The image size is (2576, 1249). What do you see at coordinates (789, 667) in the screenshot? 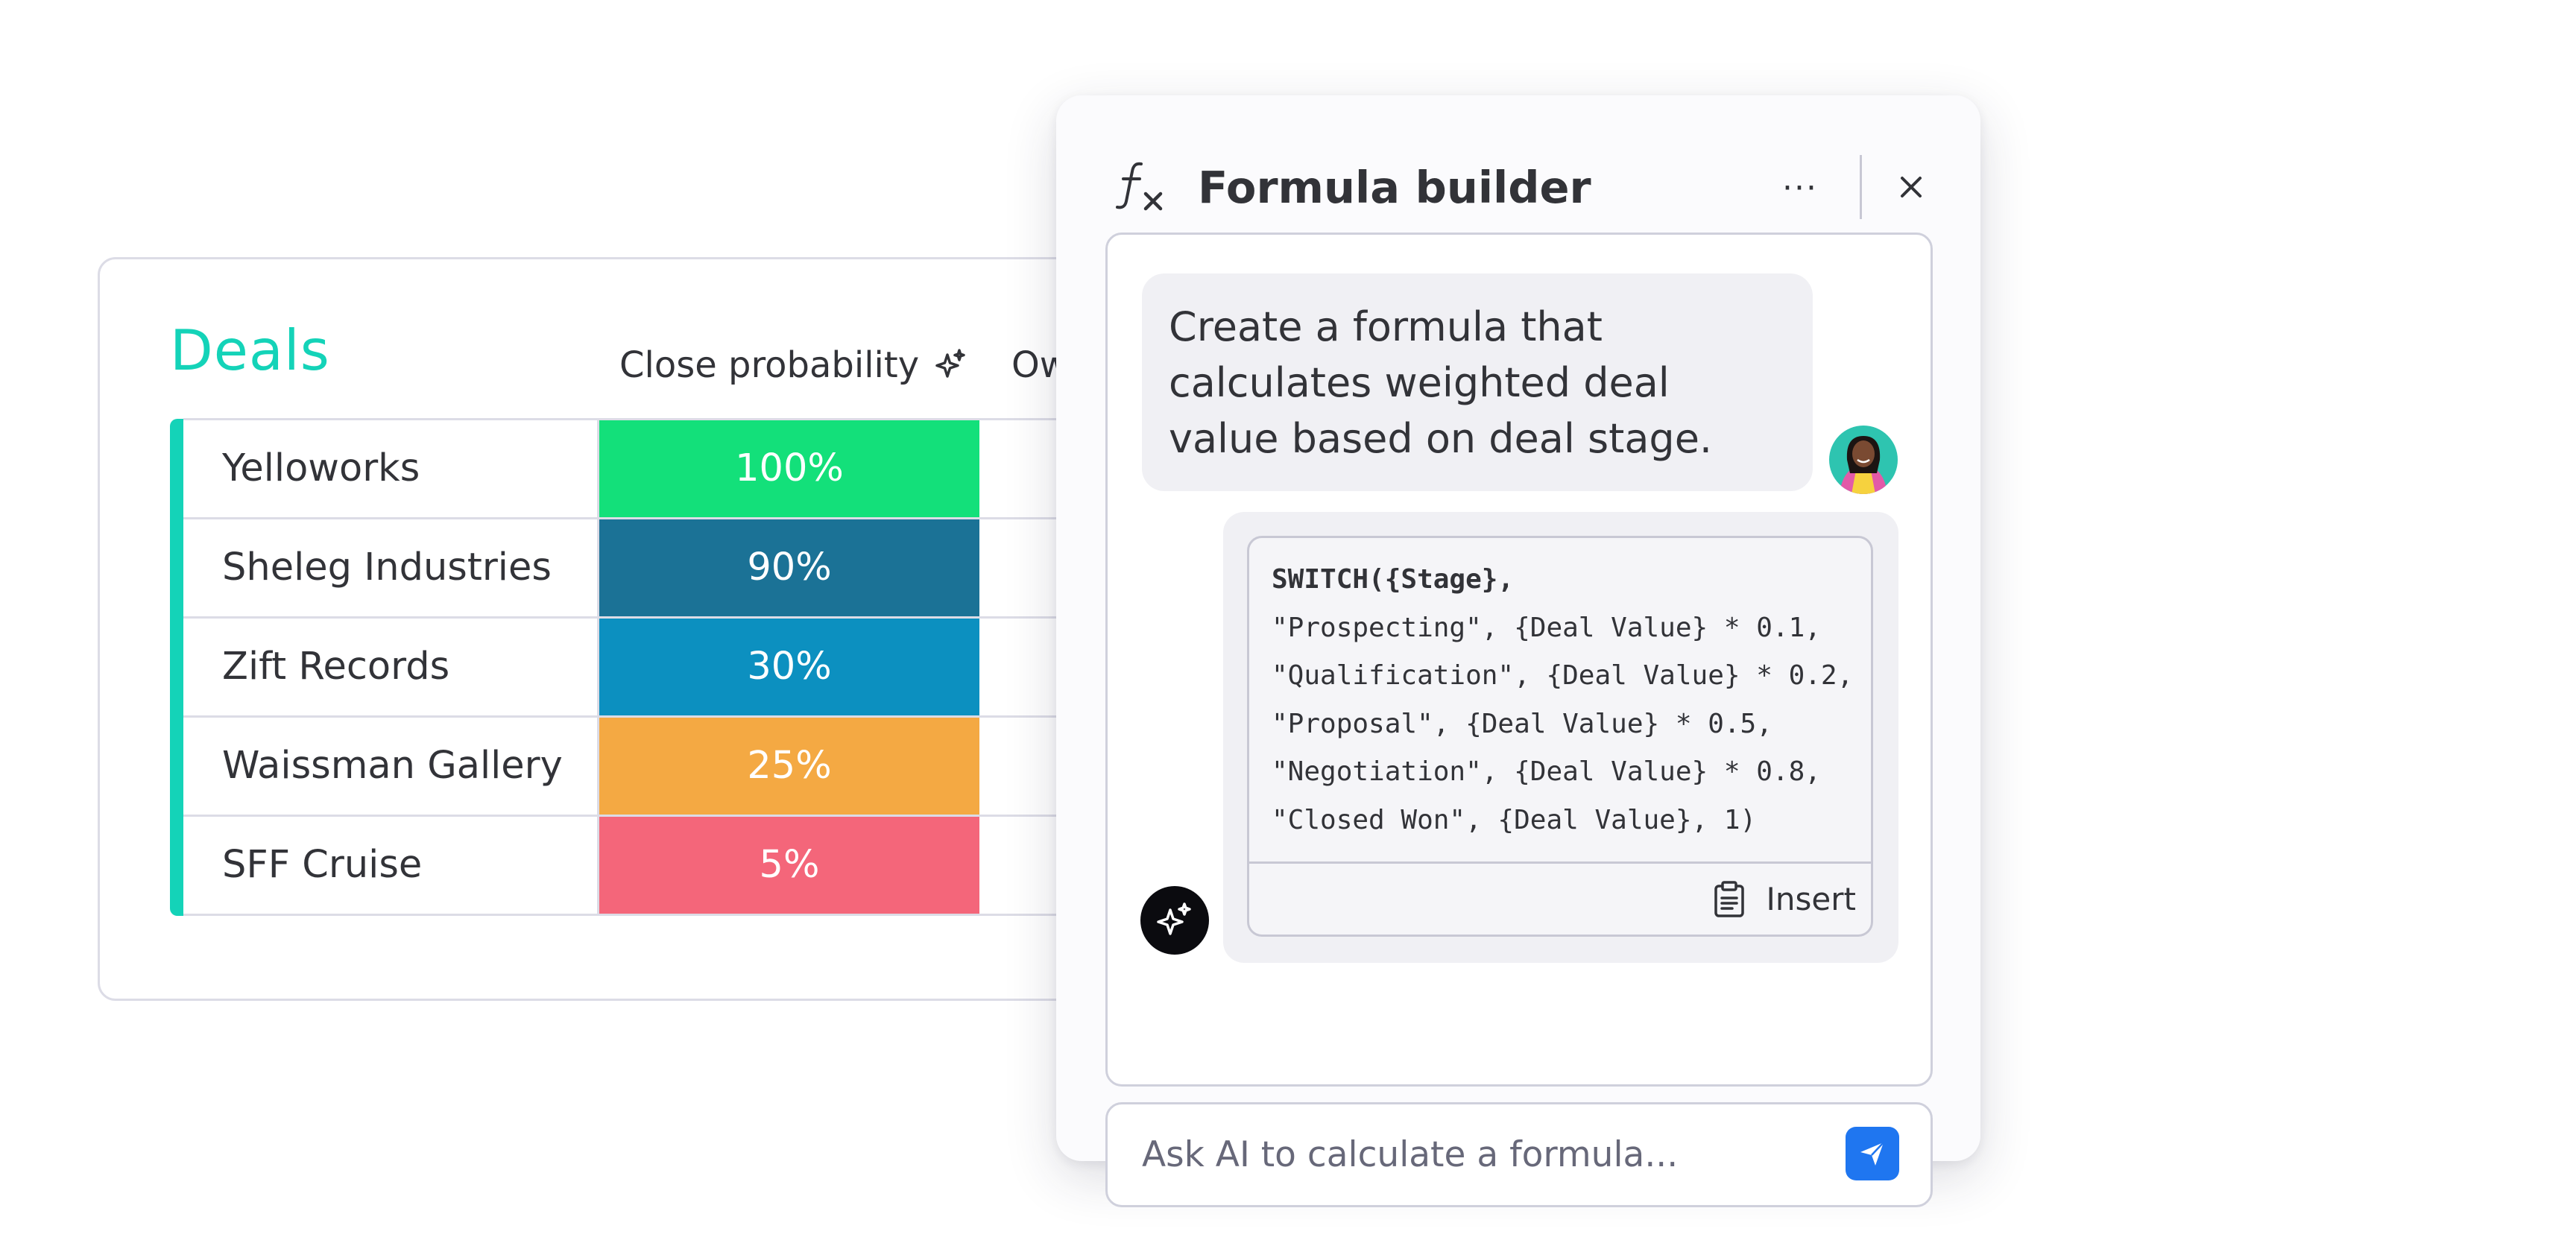
I see `probability-cell: 30%` at bounding box center [789, 667].